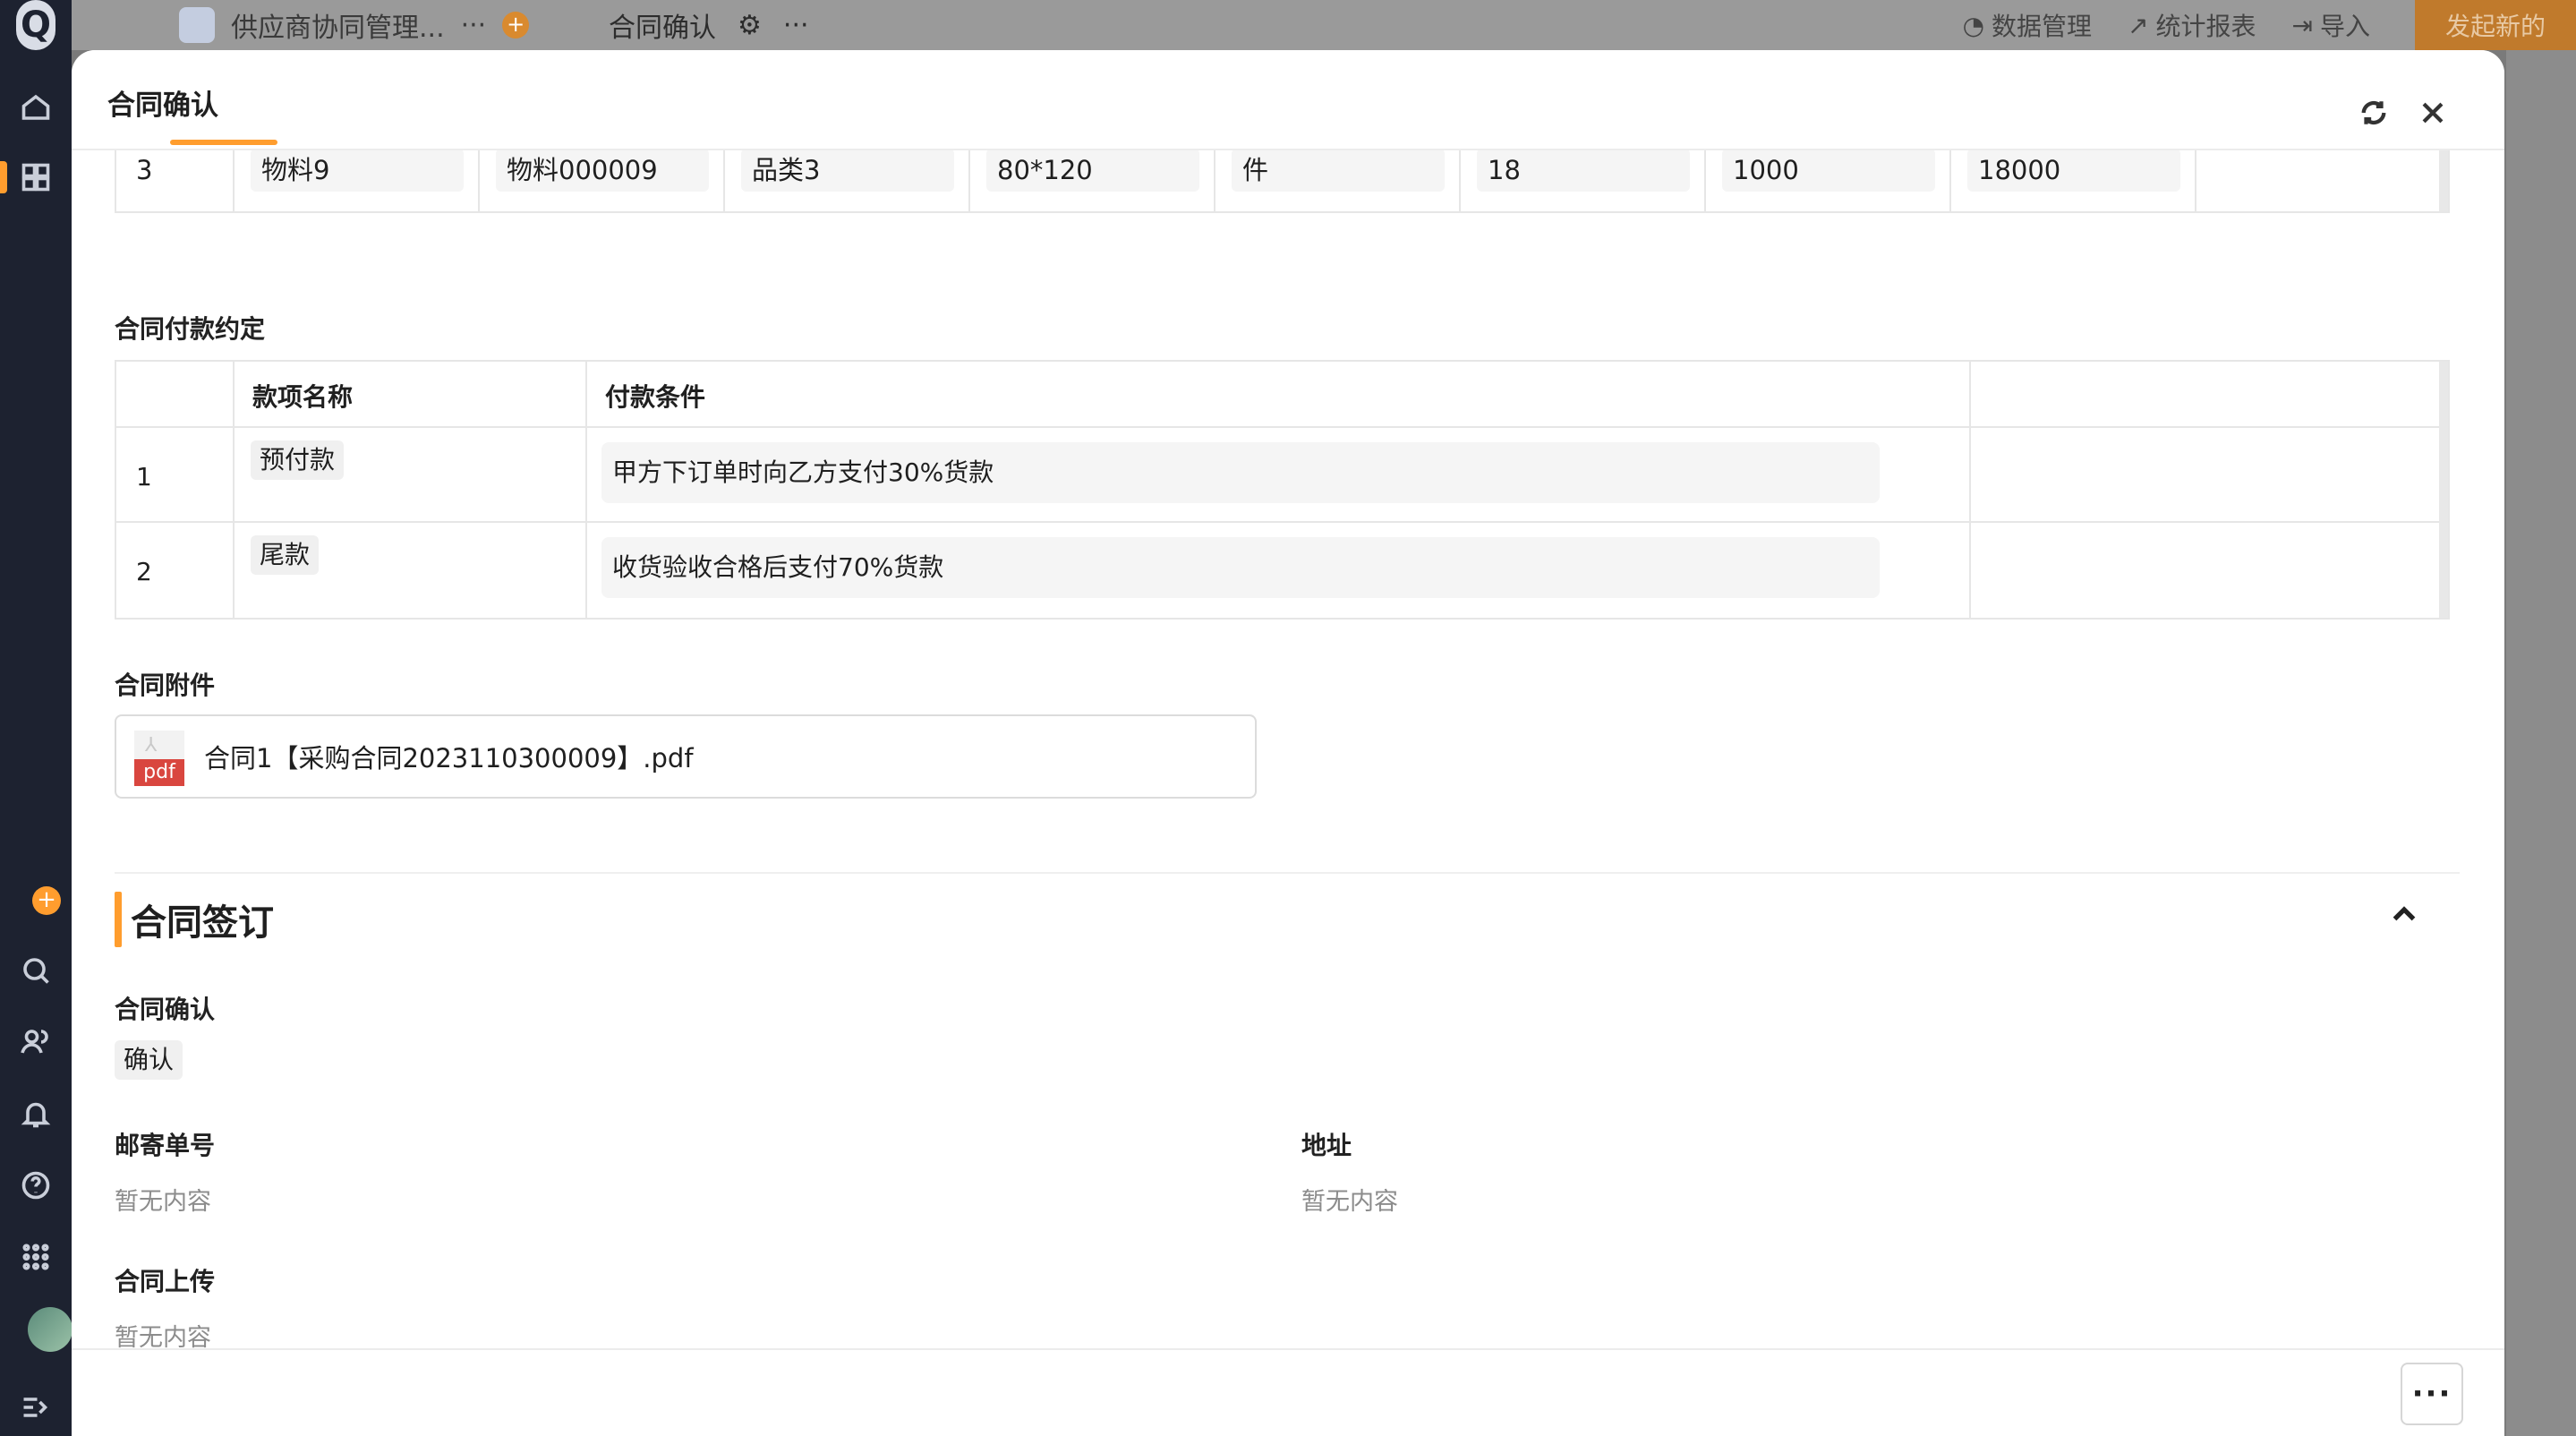  I want to click on signing-section-header: 合同签订, so click(194, 919).